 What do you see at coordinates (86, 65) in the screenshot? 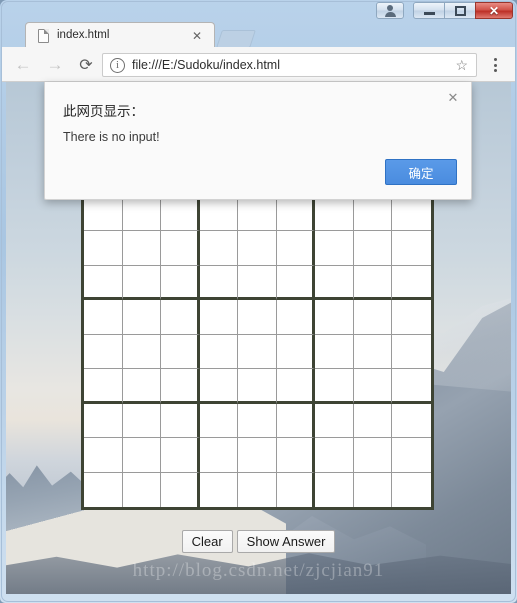
I see `reload-icon: ⟳` at bounding box center [86, 65].